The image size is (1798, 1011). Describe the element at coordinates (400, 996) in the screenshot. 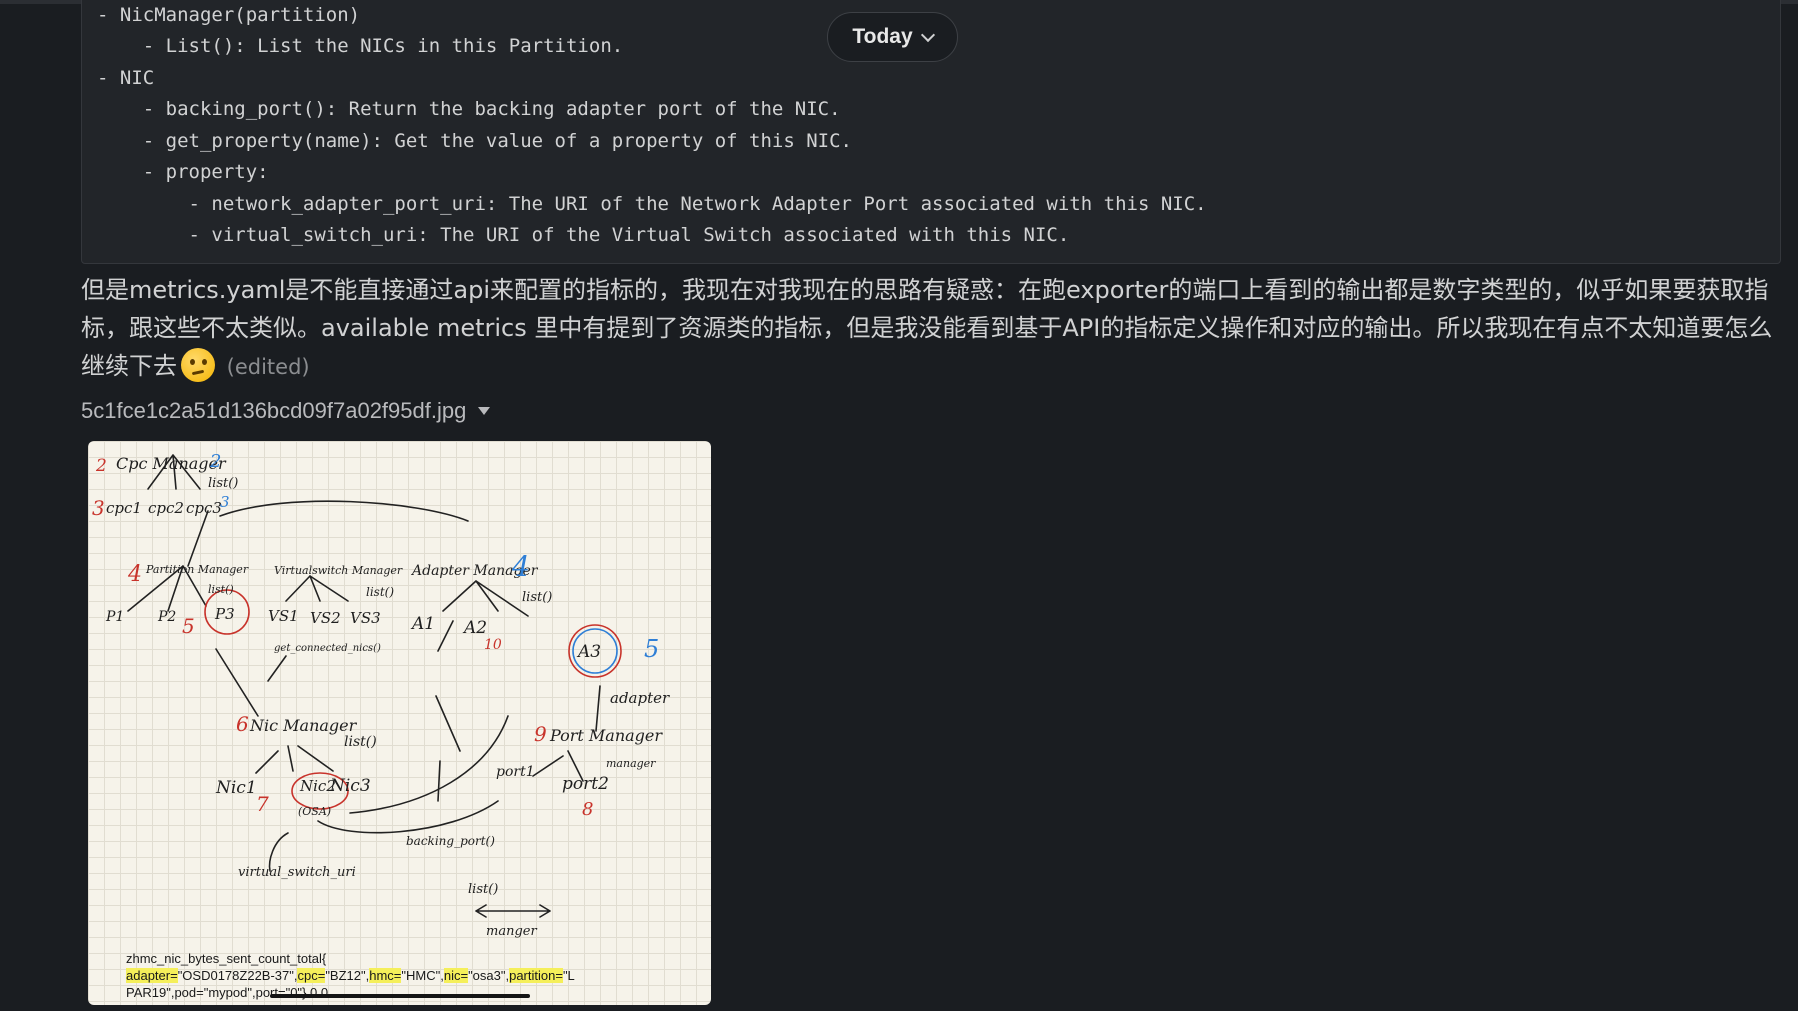

I see `image-scrollbar` at that location.